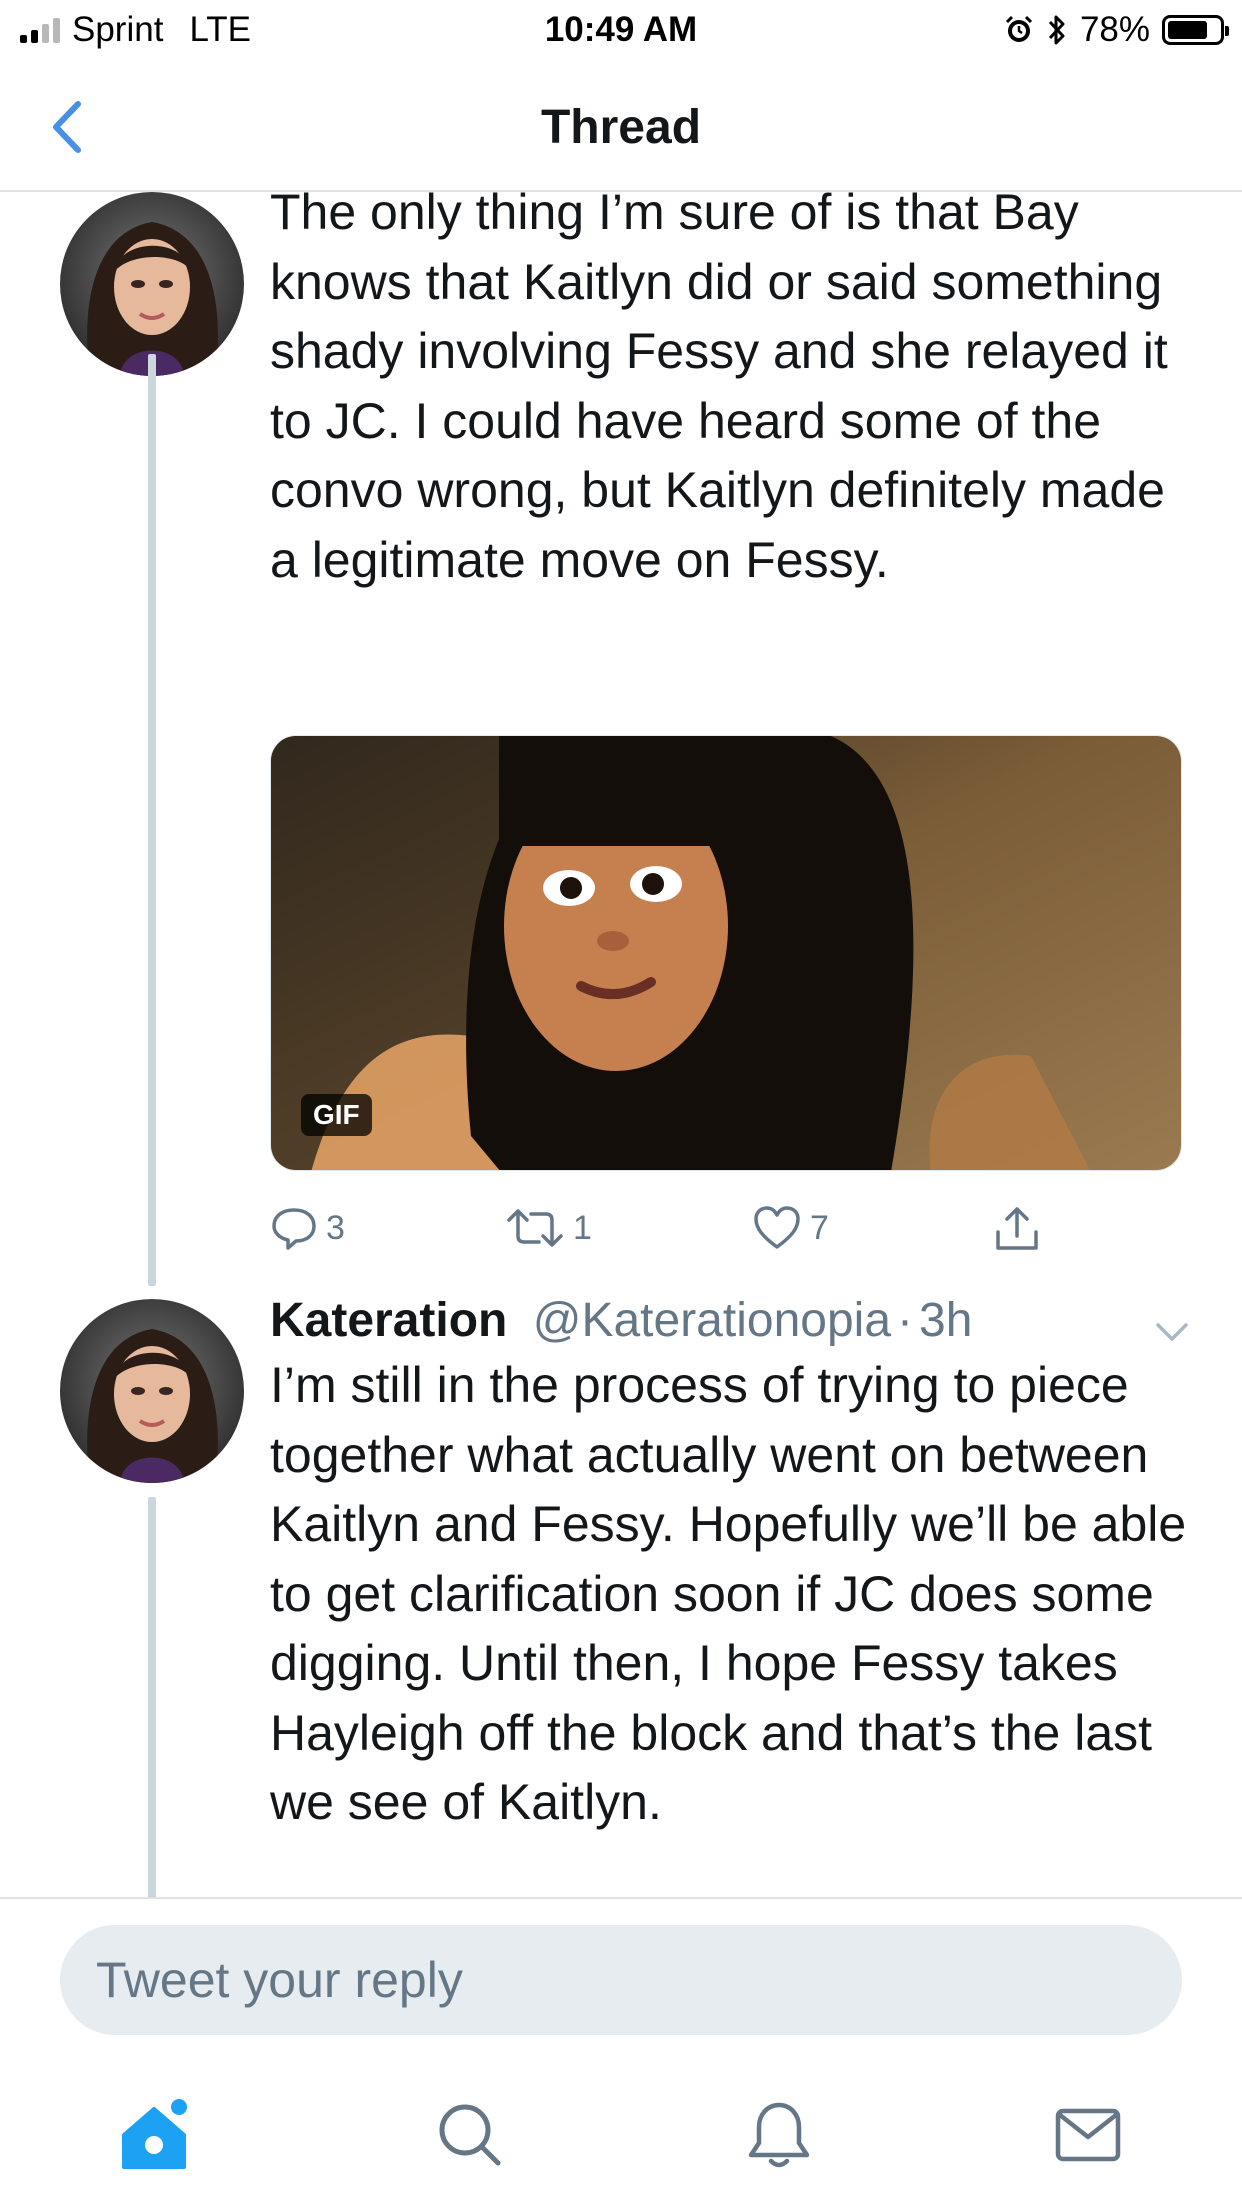 This screenshot has height=2208, width=1242. I want to click on like-button: 7, so click(790, 1228).